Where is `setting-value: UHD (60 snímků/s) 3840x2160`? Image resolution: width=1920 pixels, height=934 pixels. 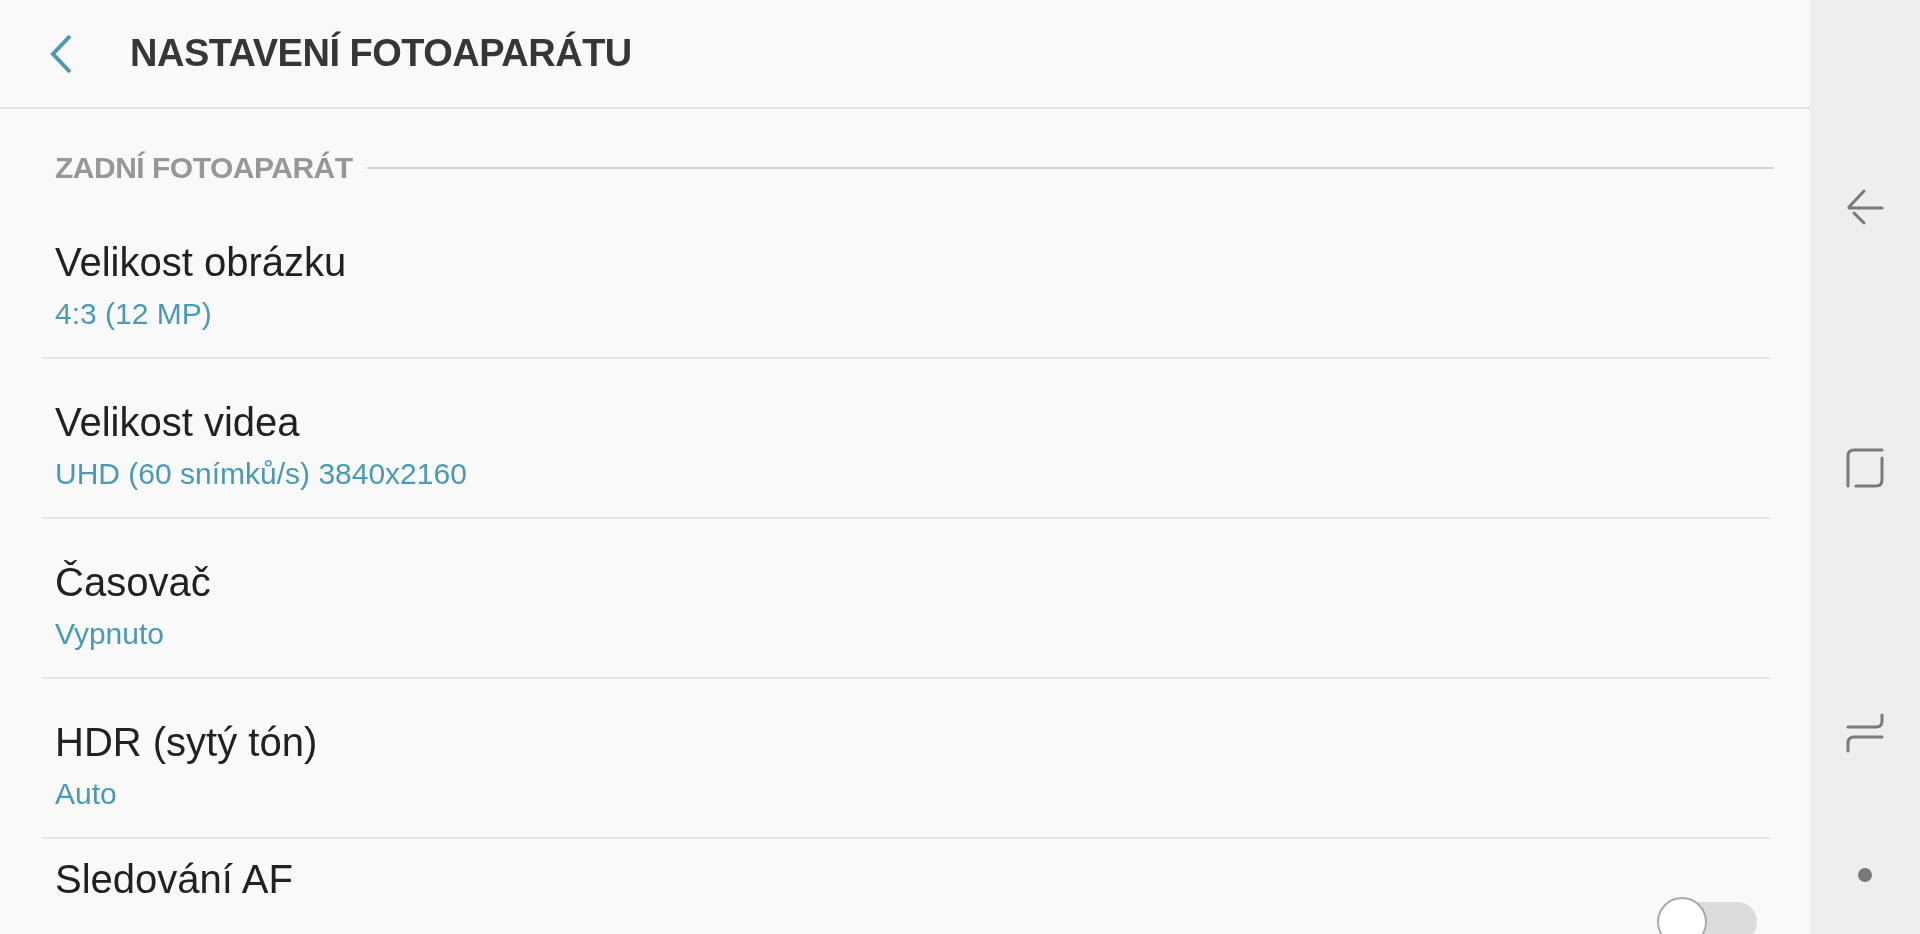 setting-value: UHD (60 snímků/s) 3840x2160 is located at coordinates (261, 473).